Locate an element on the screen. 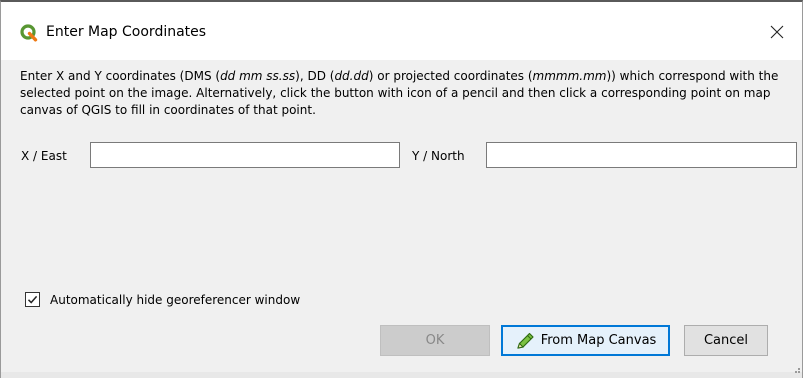 The image size is (803, 378). pencil-icon is located at coordinates (525, 340).